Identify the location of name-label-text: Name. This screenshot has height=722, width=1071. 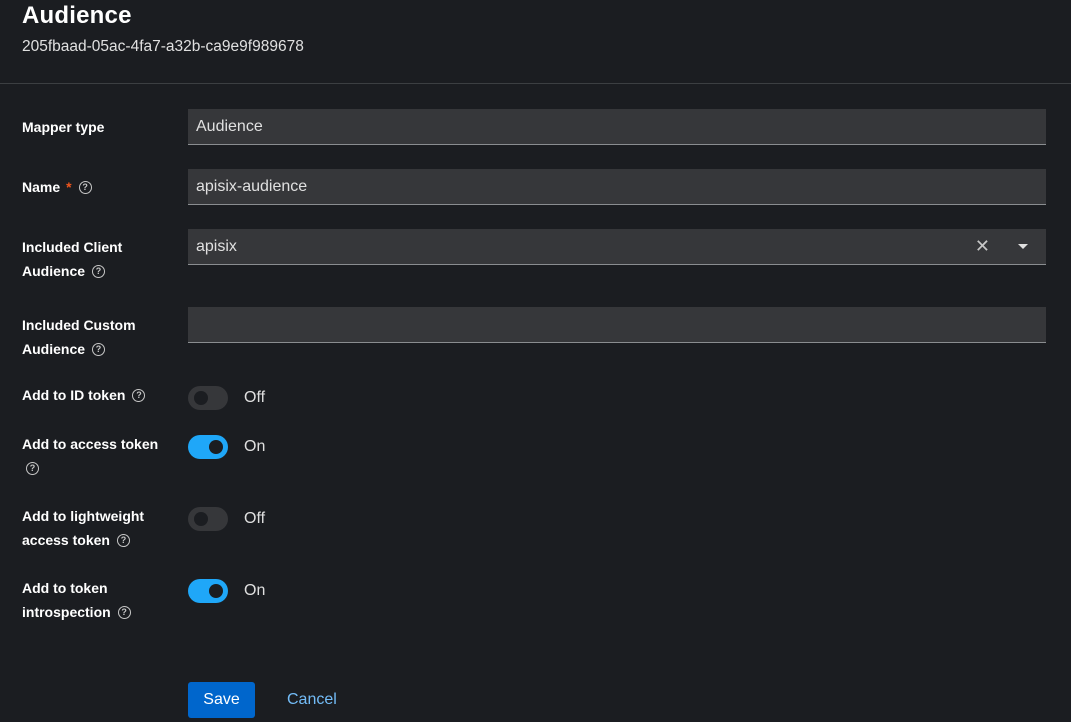
(41, 187).